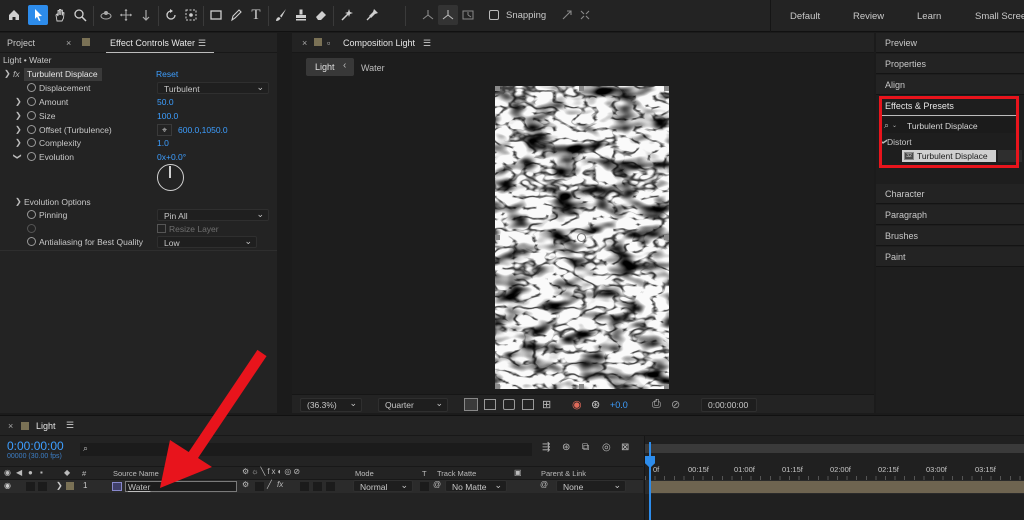 This screenshot has width=1024, height=520. Describe the element at coordinates (30, 486) in the screenshot. I see `solo-toggle` at that location.